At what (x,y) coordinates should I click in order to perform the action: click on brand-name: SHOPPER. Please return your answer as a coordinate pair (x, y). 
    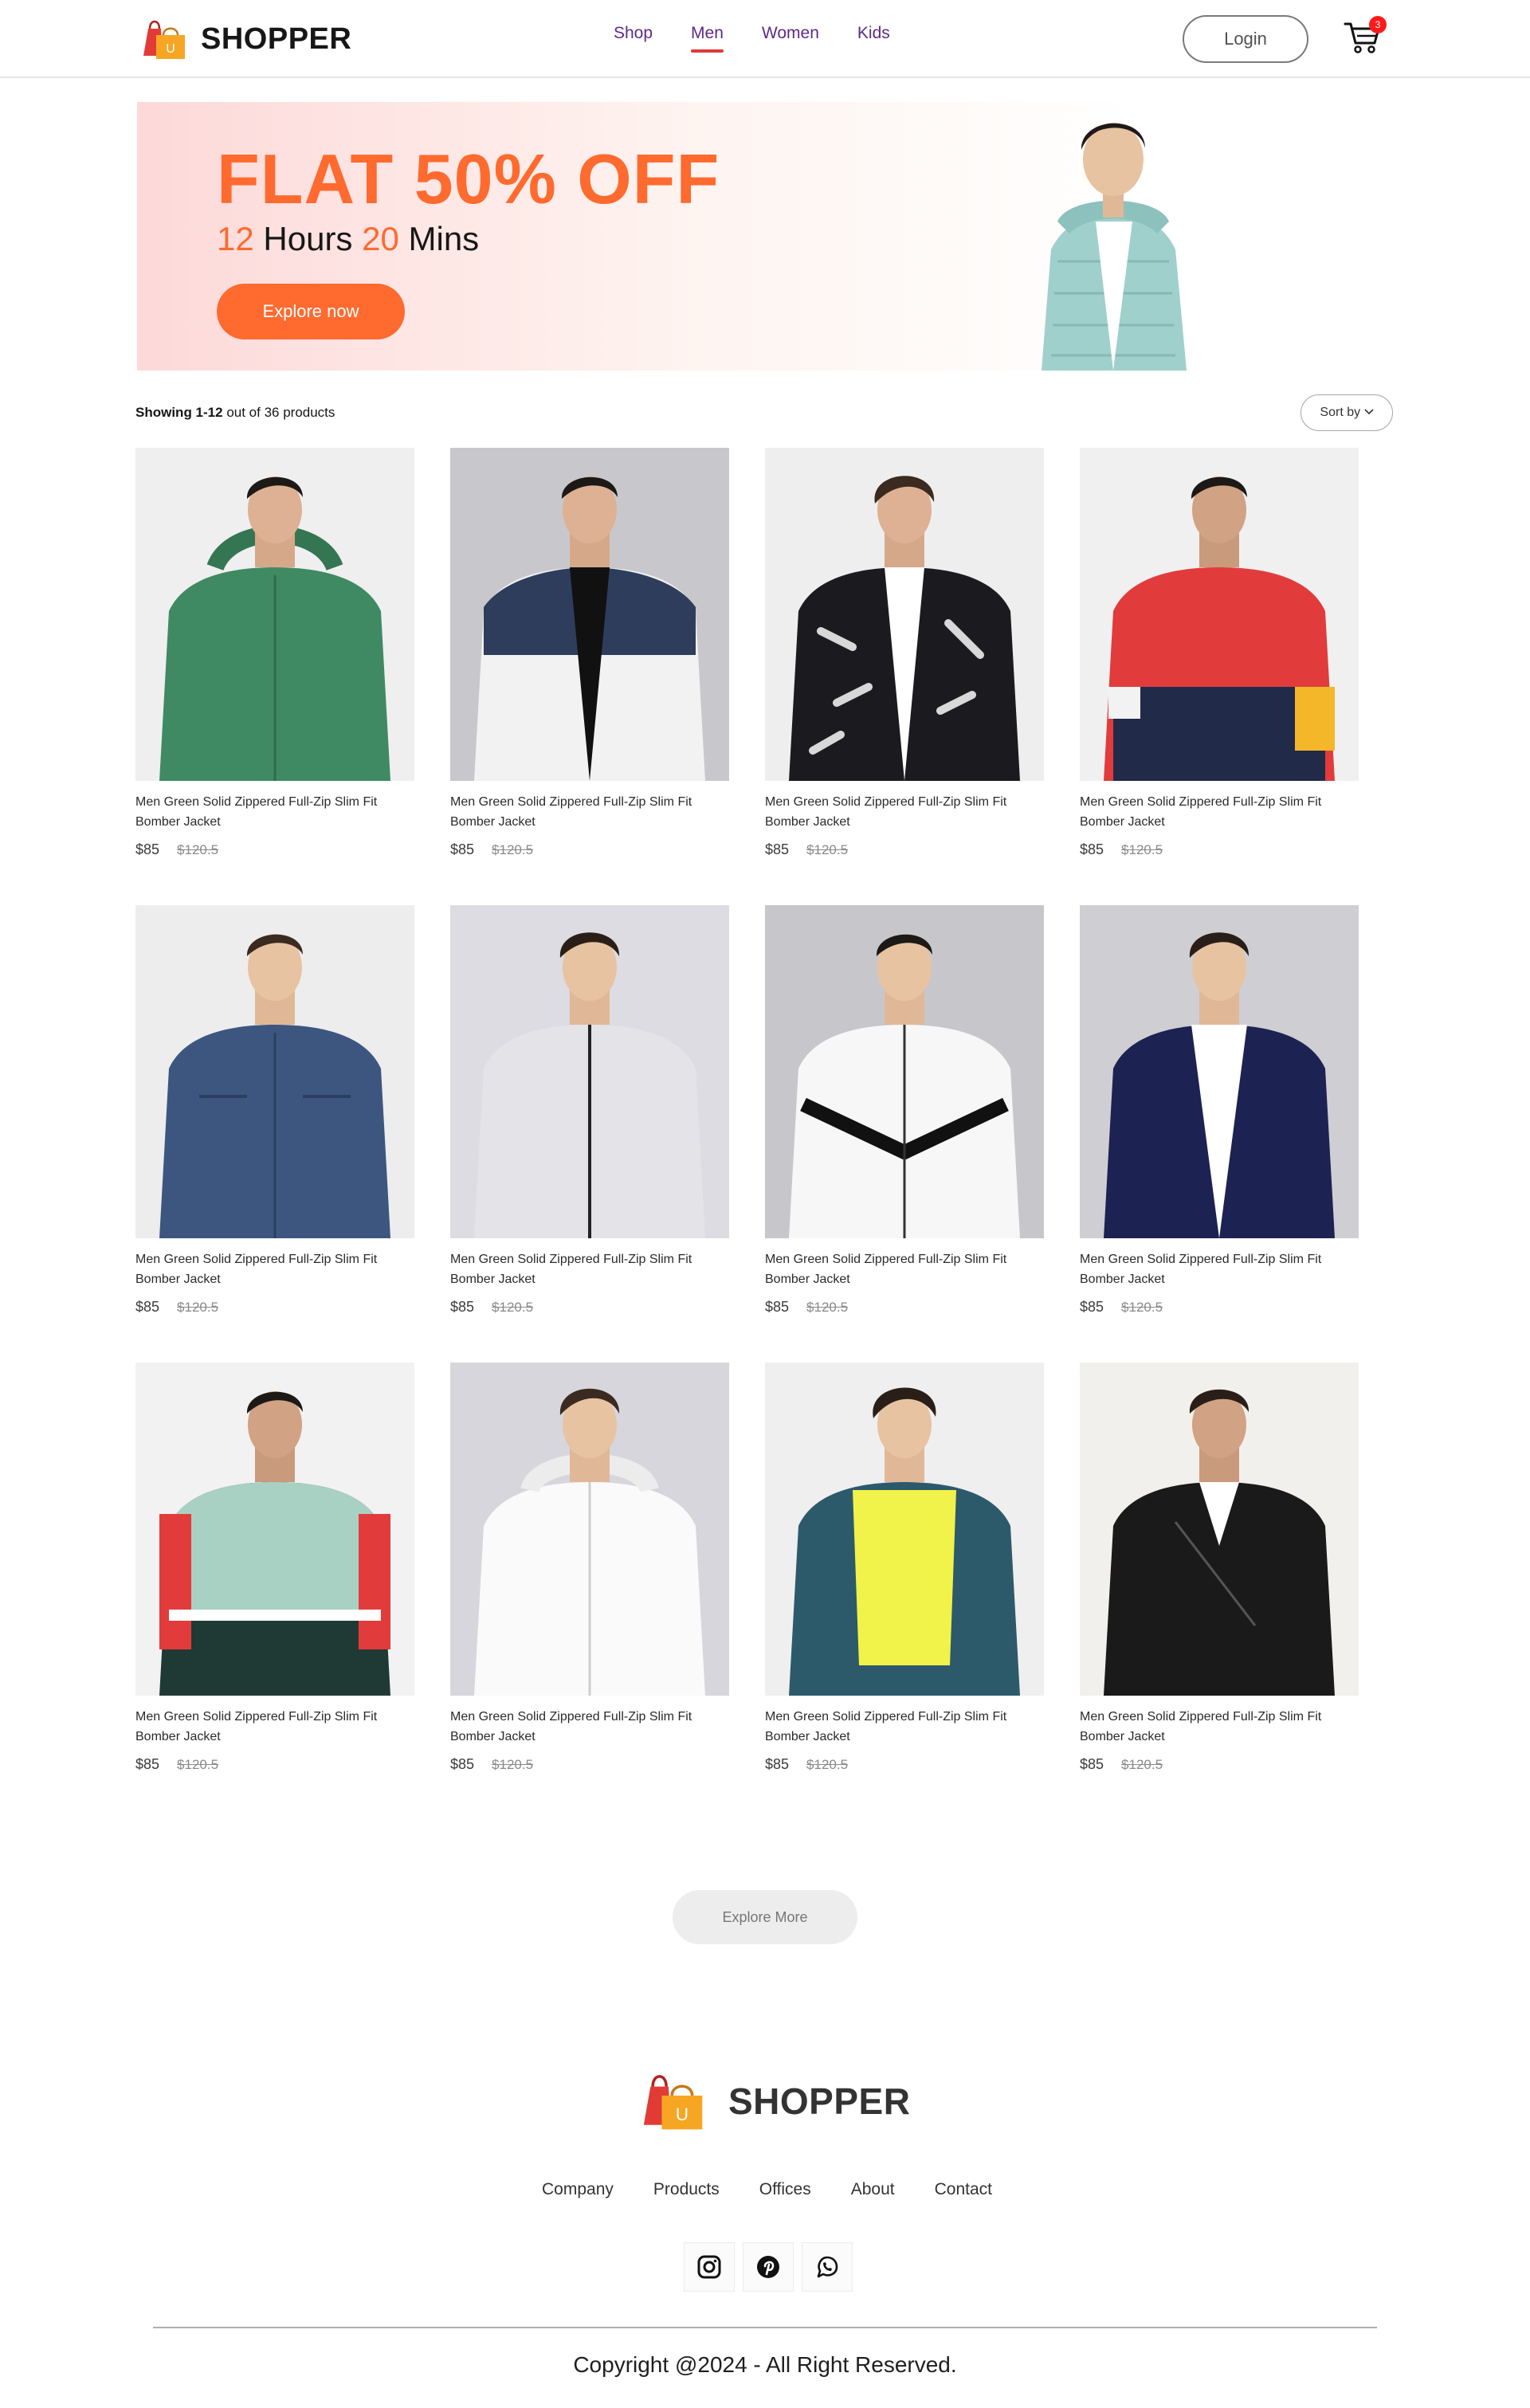
    Looking at the image, I should click on (276, 39).